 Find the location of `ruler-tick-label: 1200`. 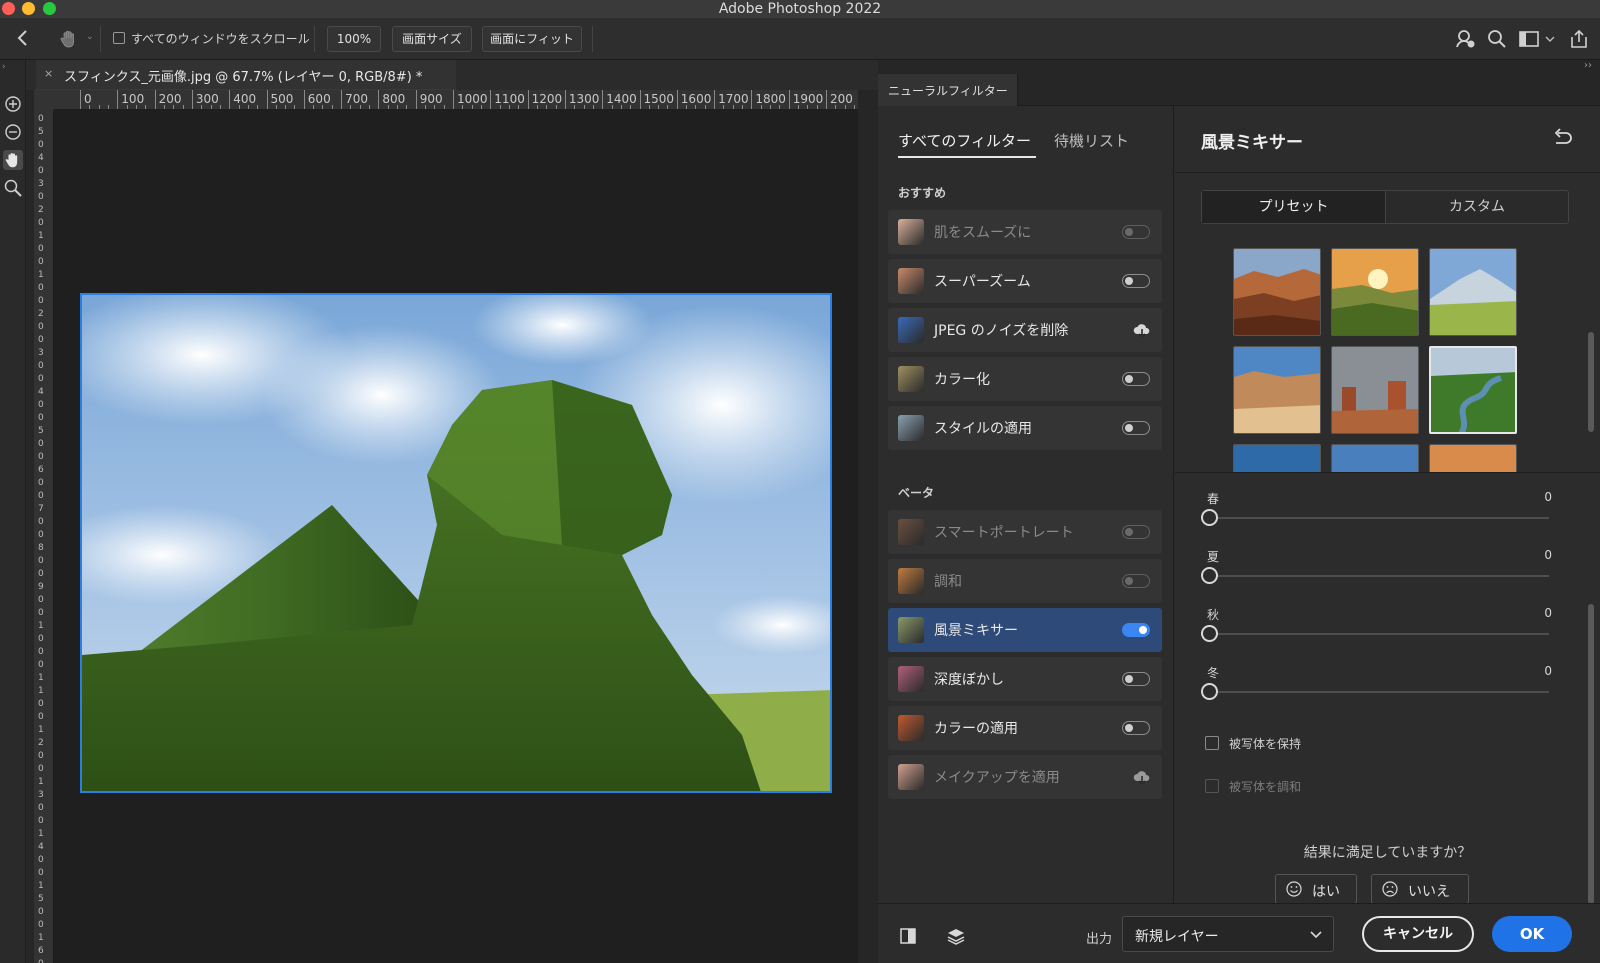

ruler-tick-label: 1200 is located at coordinates (547, 99).